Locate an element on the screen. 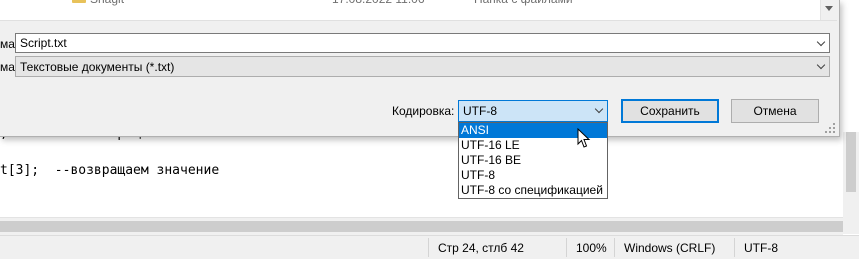 Image resolution: width=859 pixels, height=259 pixels. horizontal-scrollbar is located at coordinates (421, 226).